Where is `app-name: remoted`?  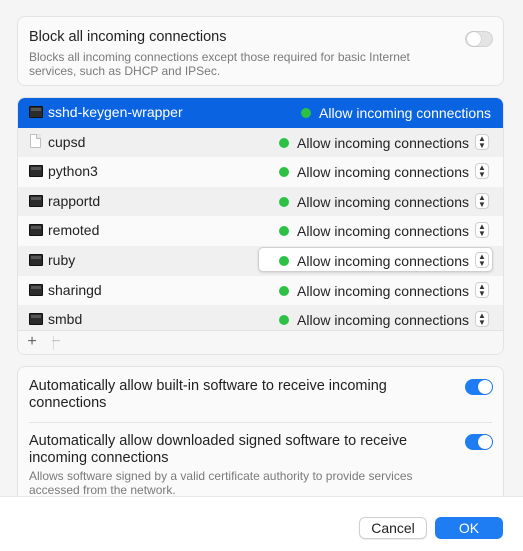
app-name: remoted is located at coordinates (74, 230).